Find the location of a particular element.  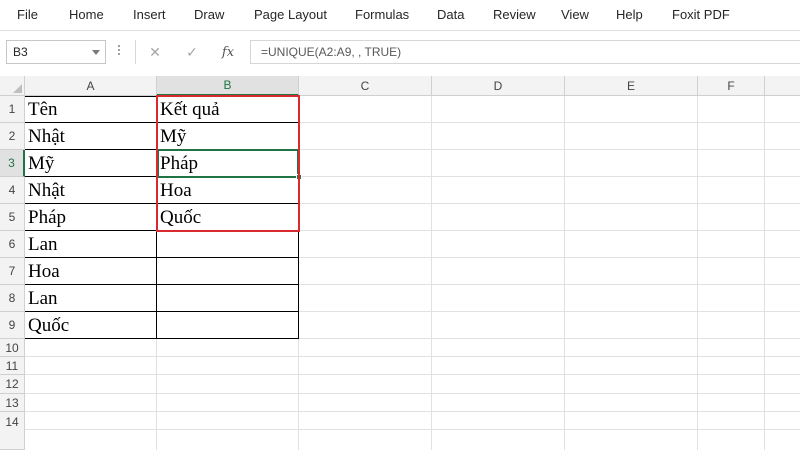

insert-function-button: fx is located at coordinates (228, 52).